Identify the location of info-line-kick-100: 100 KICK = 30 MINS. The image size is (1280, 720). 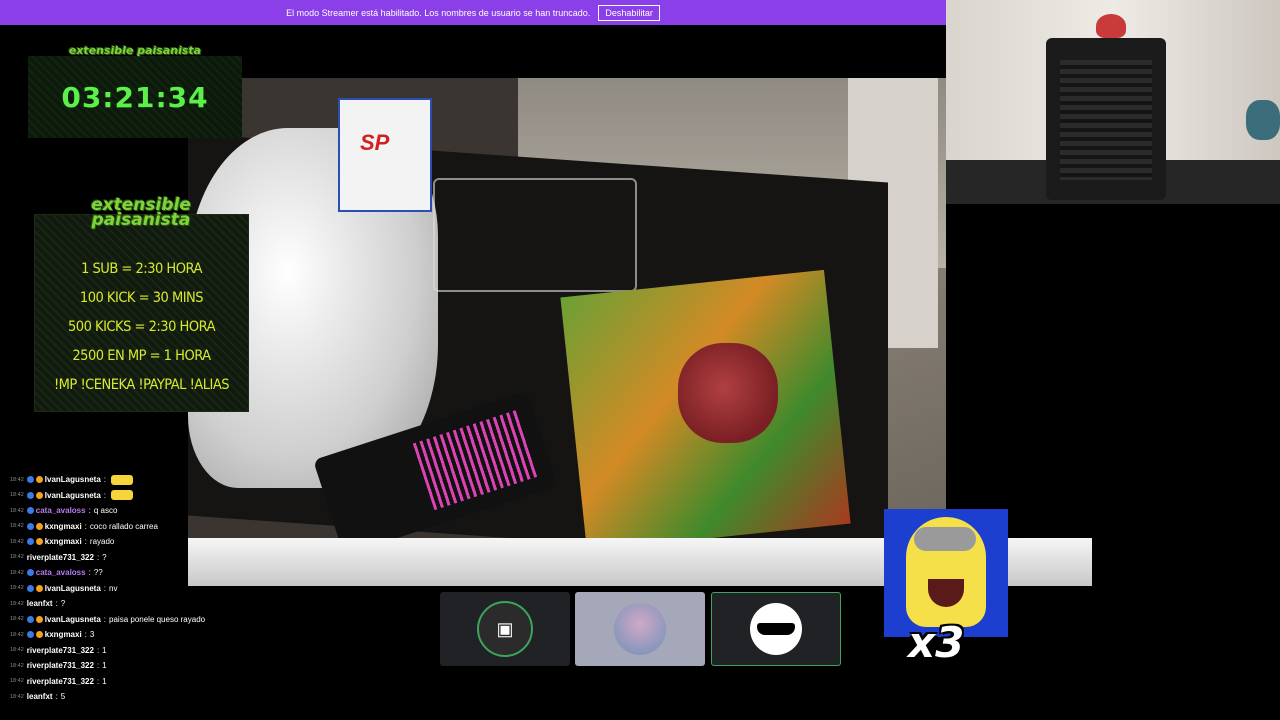
(141, 298).